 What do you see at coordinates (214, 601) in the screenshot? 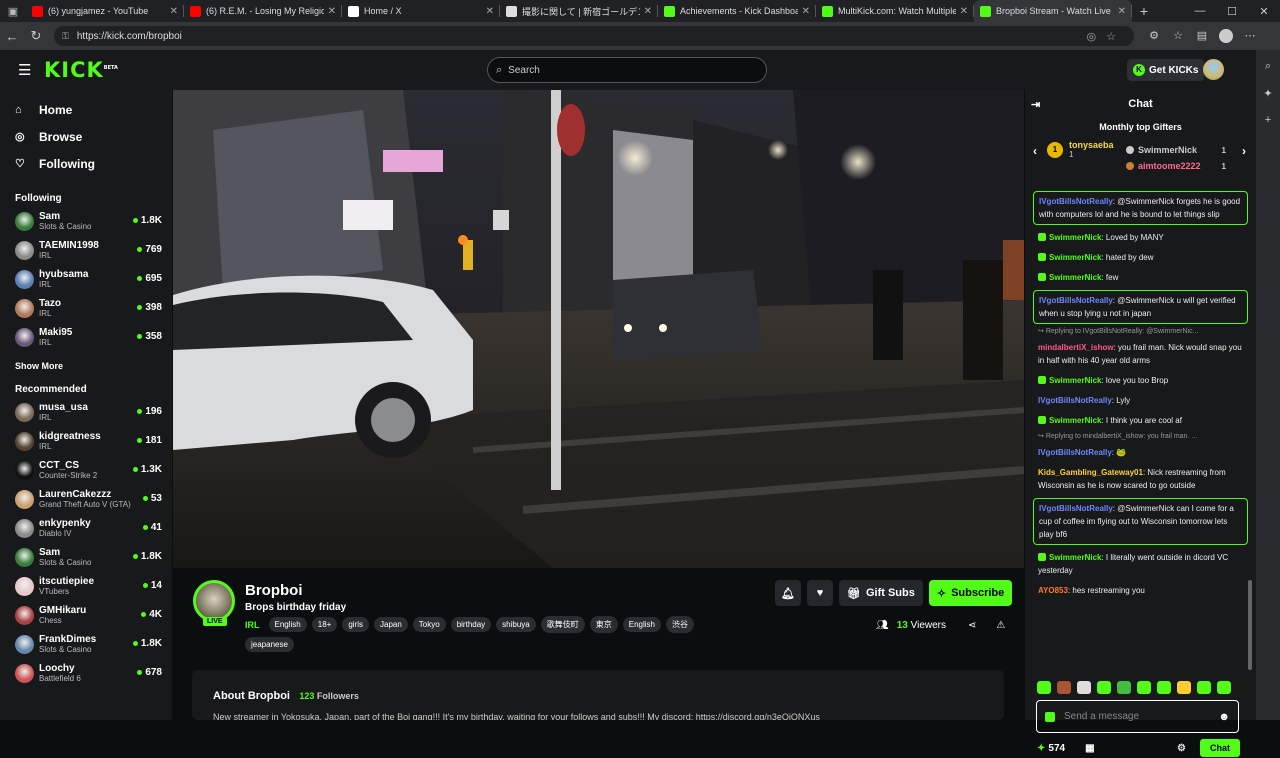
I see `channel-avatar` at bounding box center [214, 601].